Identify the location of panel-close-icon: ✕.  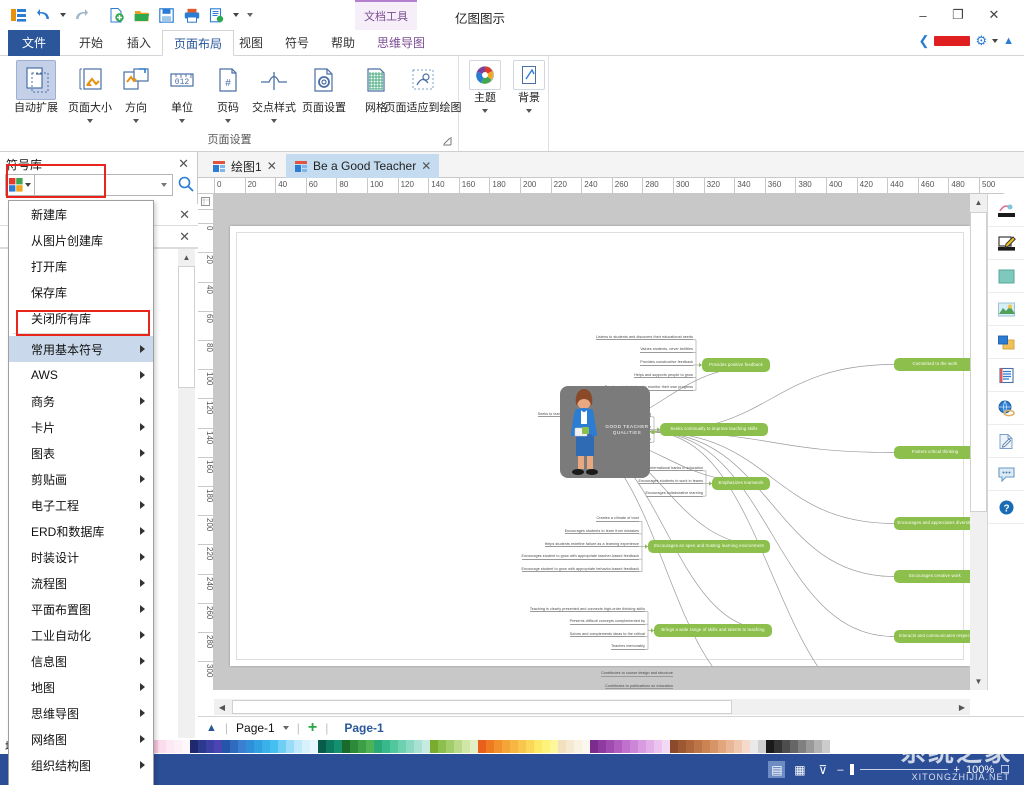
(183, 164).